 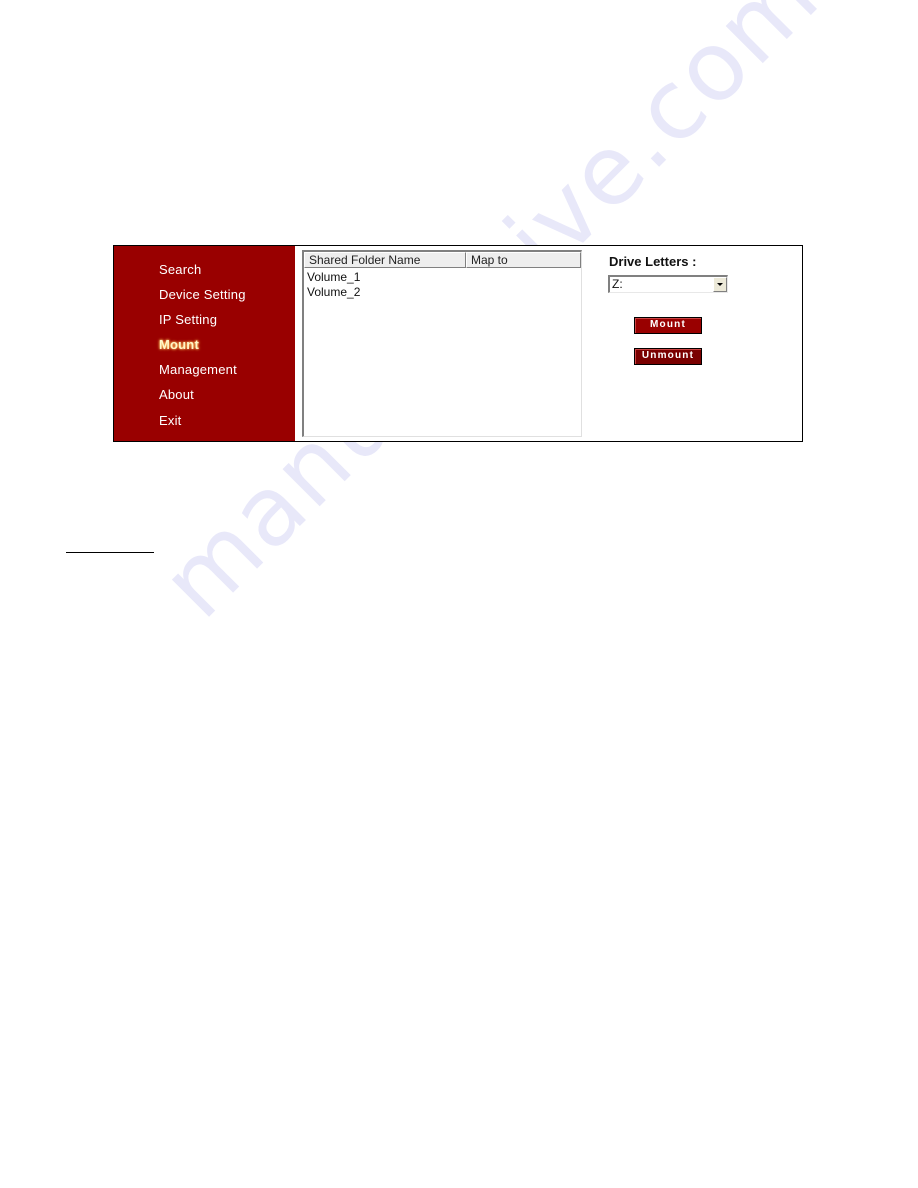 I want to click on dropdown-button, so click(x=720, y=284).